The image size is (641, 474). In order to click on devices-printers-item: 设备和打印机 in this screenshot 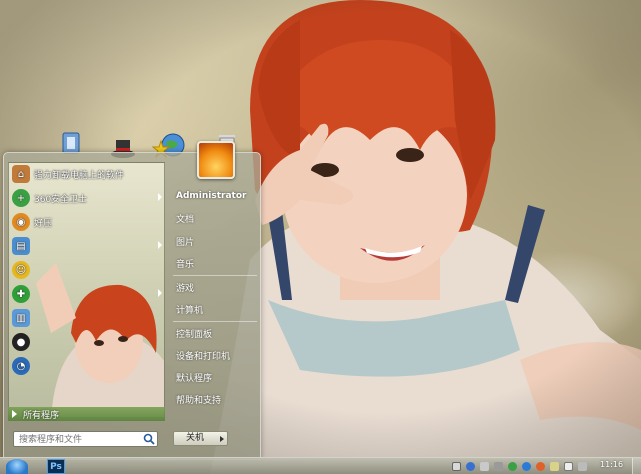, I will do `click(215, 355)`.